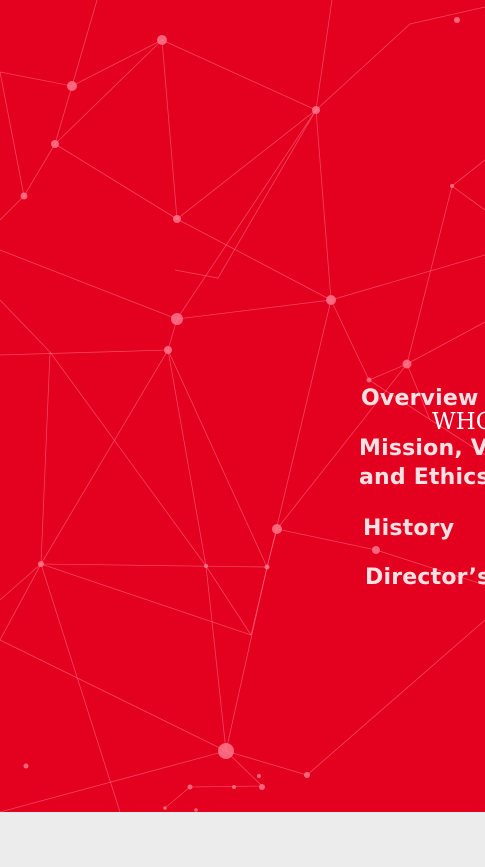 This screenshot has width=485, height=867. Describe the element at coordinates (458, 422) in the screenshot. I see `brand-wordmark: WHO` at that location.